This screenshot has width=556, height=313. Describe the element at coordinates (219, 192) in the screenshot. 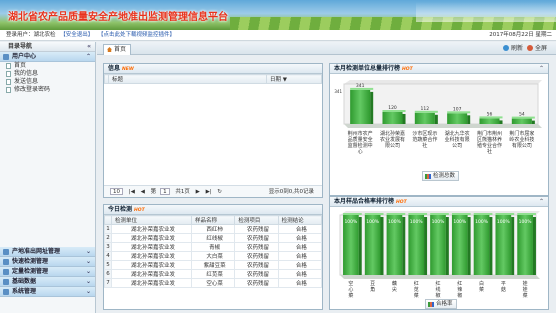

I see `reload-icon: ↻` at that location.